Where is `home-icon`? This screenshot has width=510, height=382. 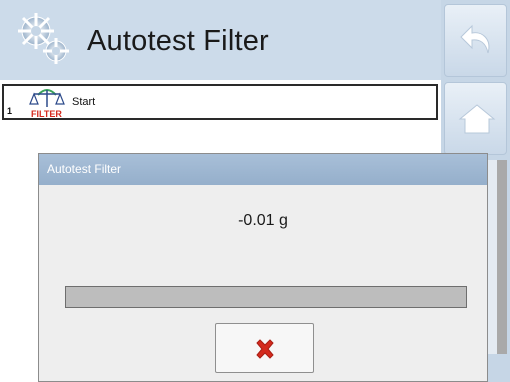 home-icon is located at coordinates (477, 119).